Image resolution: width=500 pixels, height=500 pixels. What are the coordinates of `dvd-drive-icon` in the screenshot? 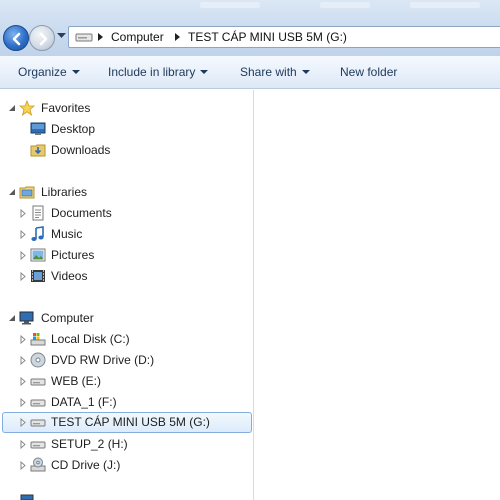 It's located at (38, 360).